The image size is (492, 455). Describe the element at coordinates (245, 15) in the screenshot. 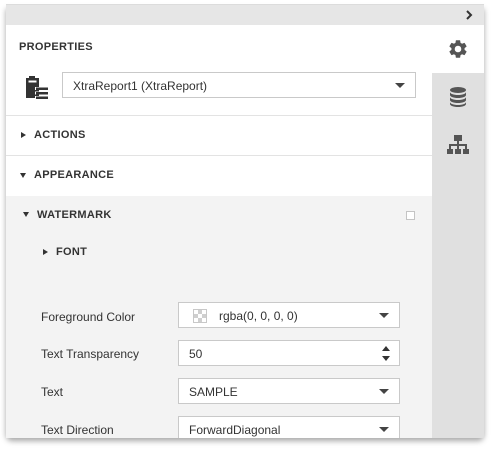

I see `panel-top-bar` at that location.